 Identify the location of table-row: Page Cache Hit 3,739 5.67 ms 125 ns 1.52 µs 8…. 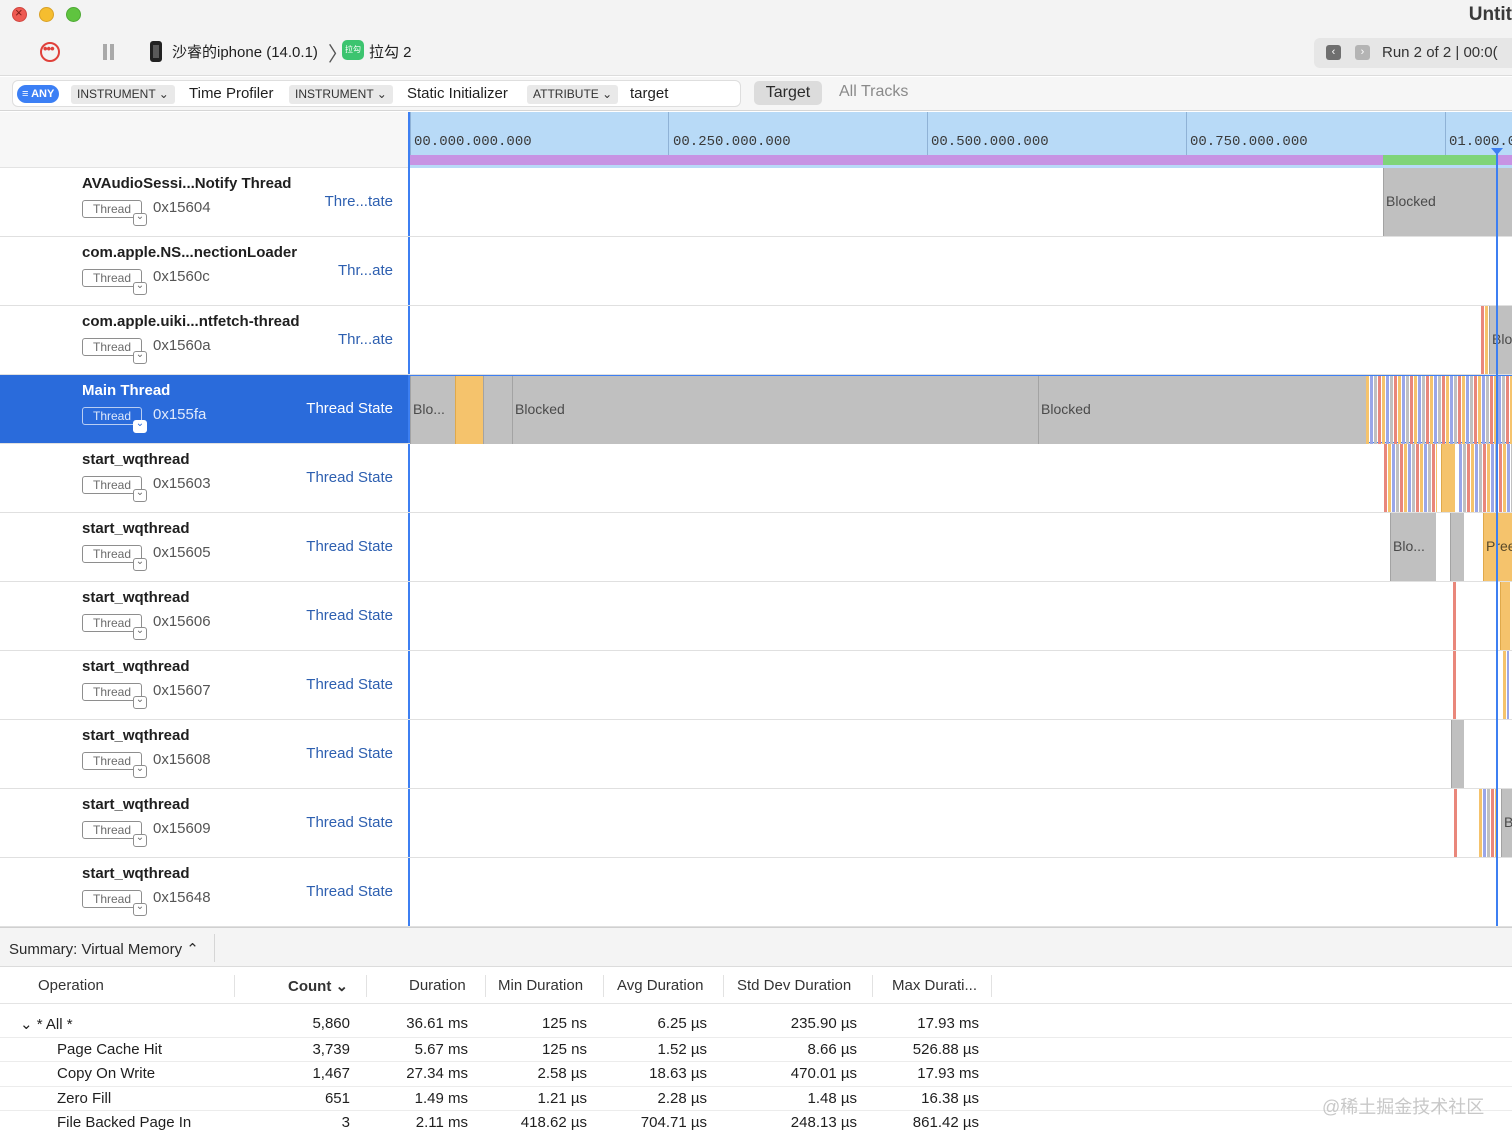
(756, 1048).